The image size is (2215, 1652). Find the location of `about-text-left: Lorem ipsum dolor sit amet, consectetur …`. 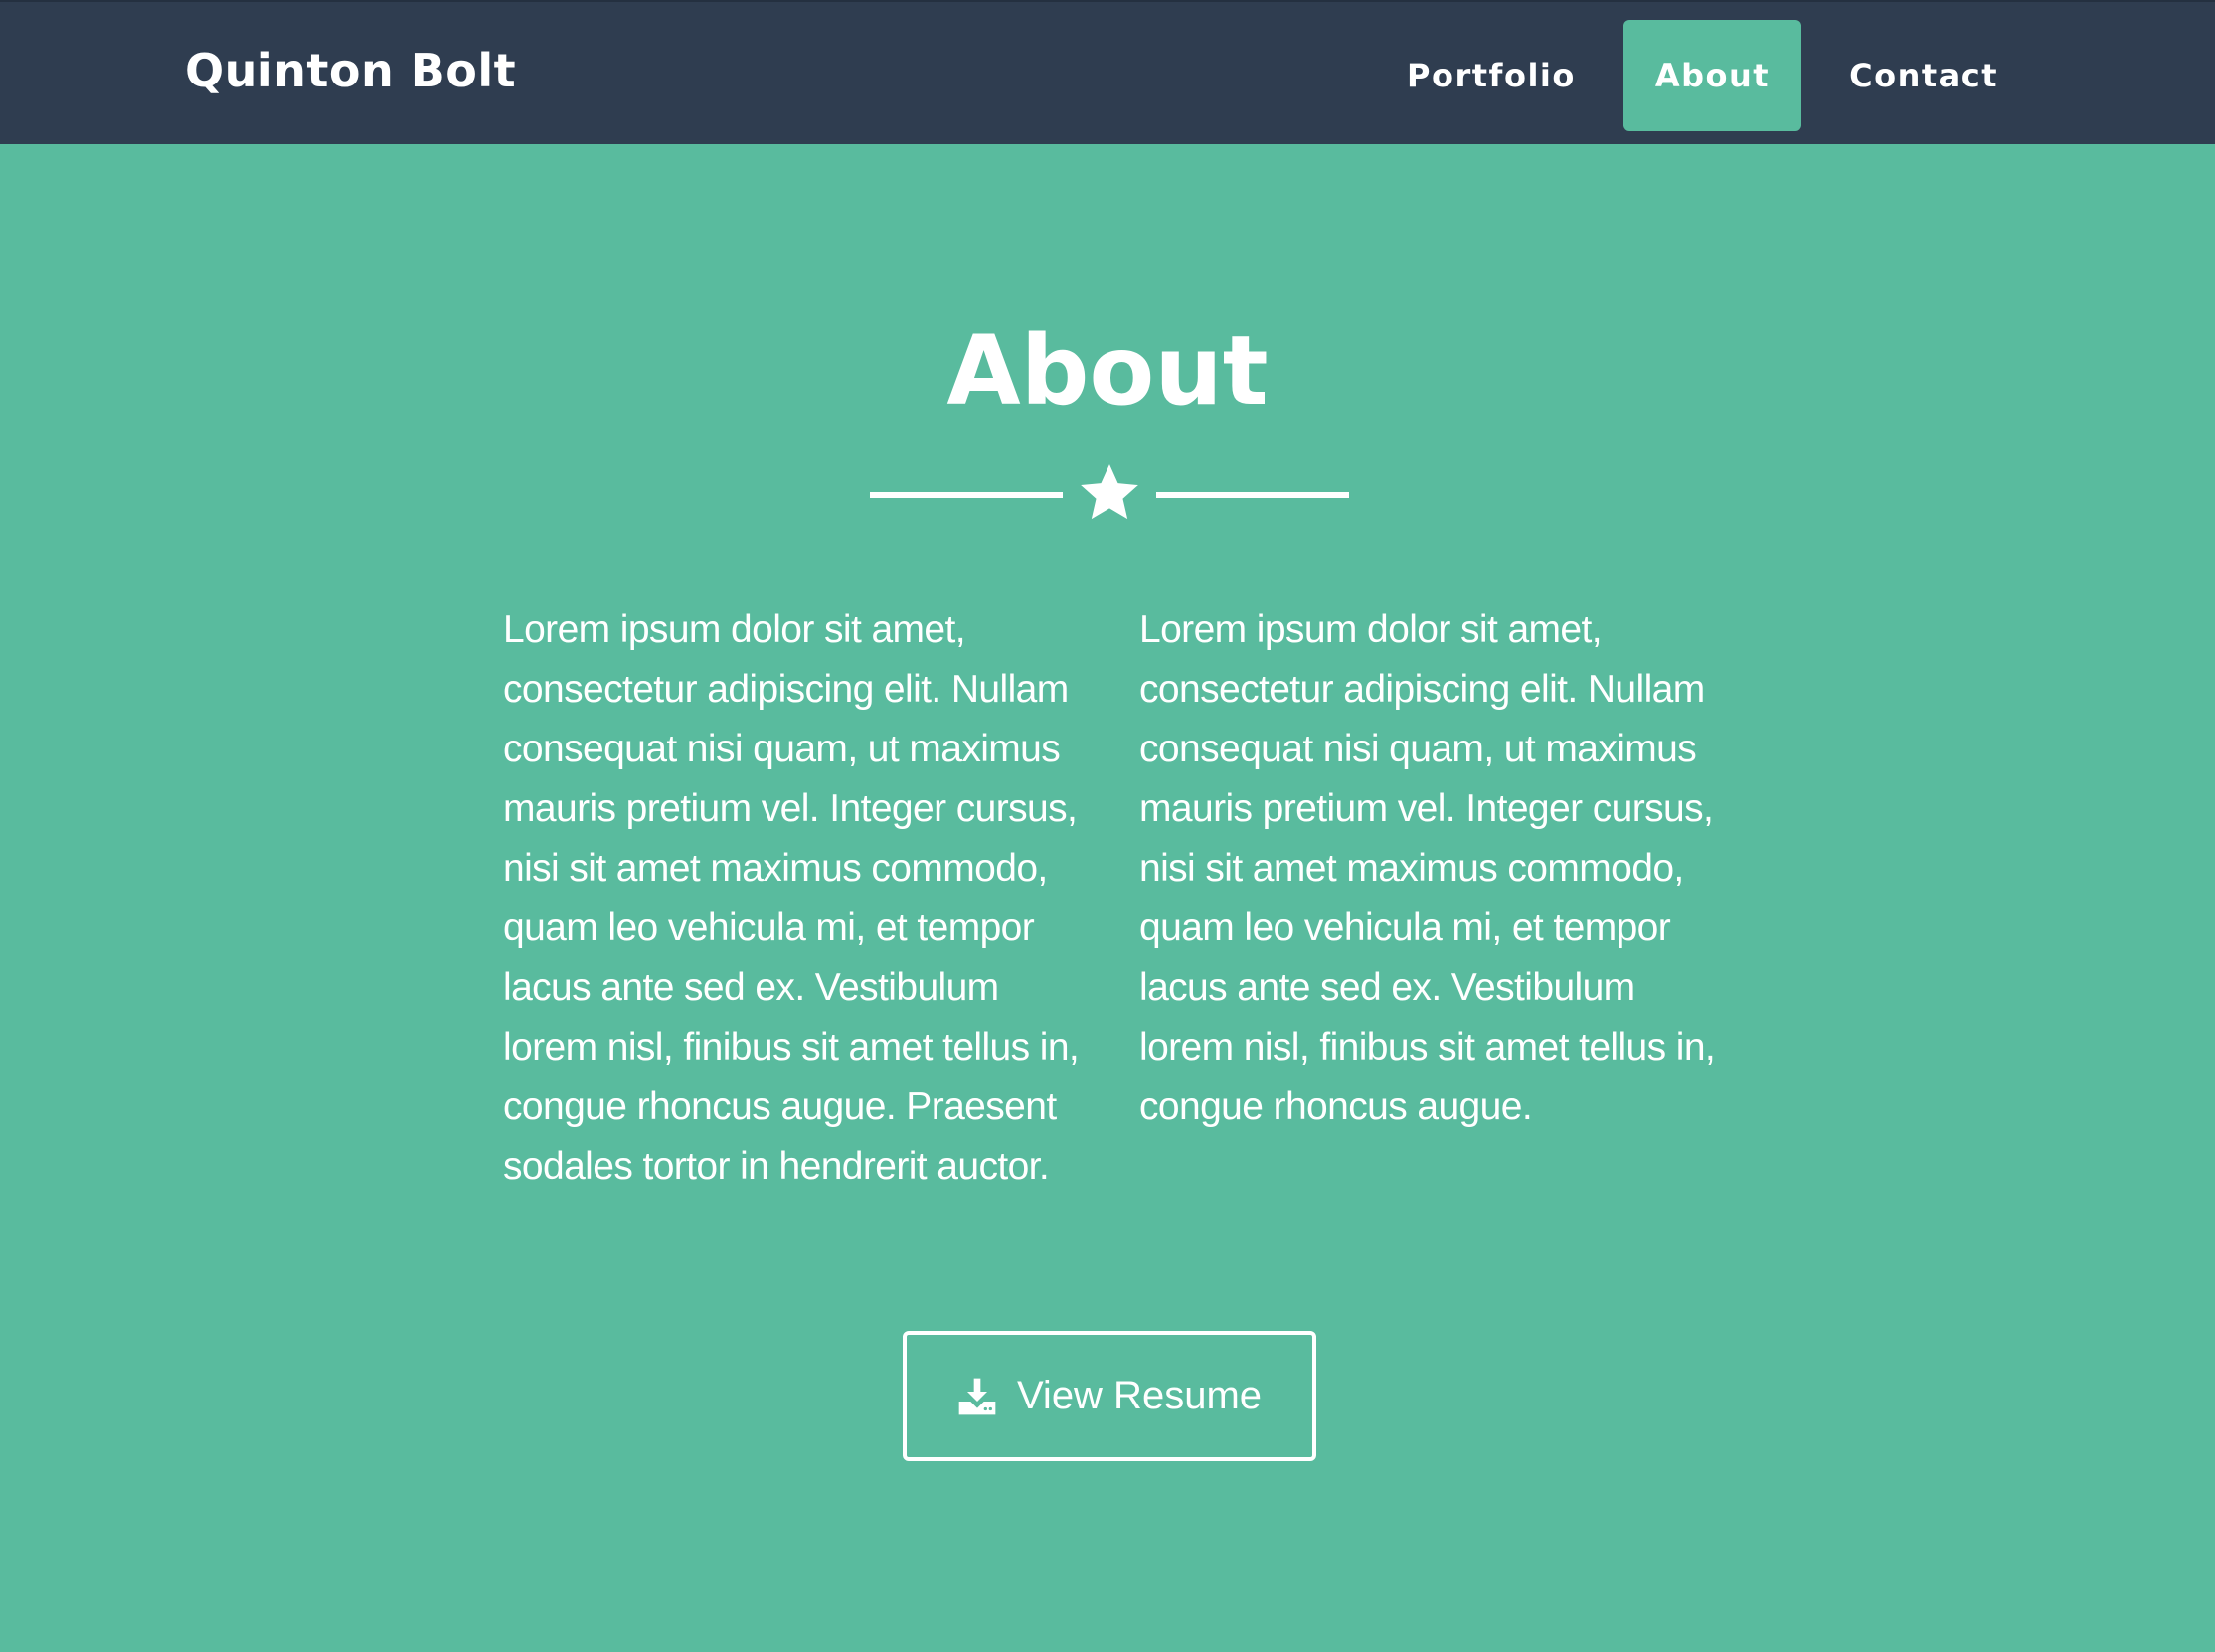

about-text-left: Lorem ipsum dolor sit amet, consectetur … is located at coordinates (791, 898).